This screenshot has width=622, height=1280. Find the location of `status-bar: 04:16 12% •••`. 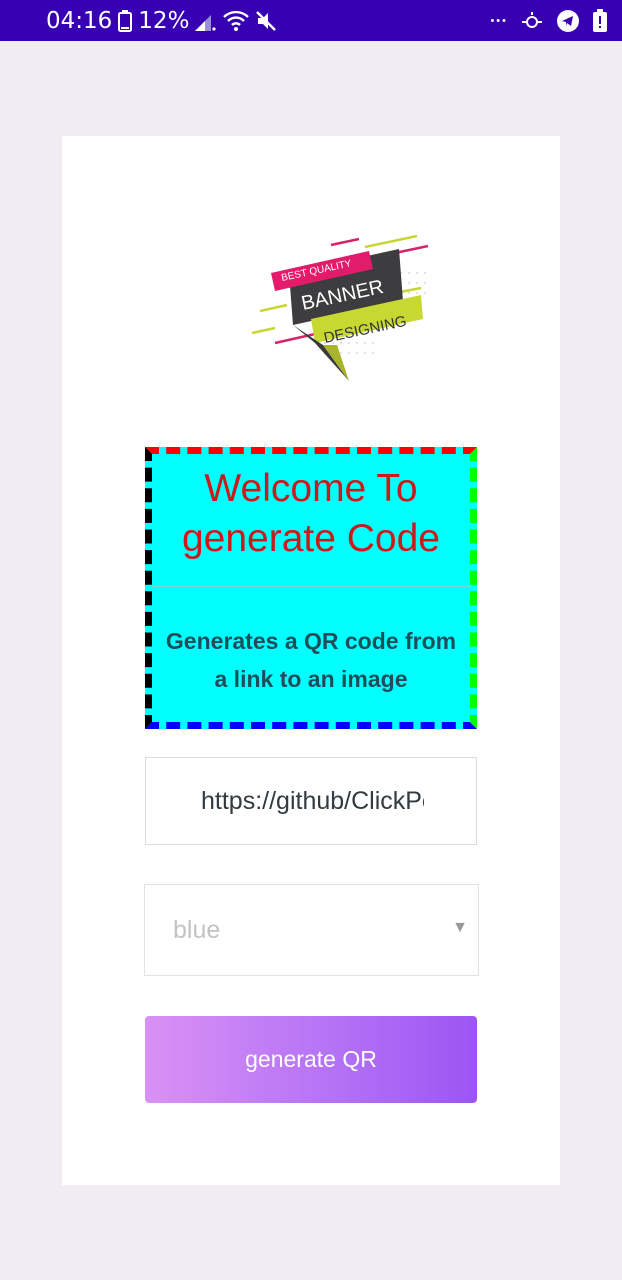

status-bar: 04:16 12% ••• is located at coordinates (311, 20).